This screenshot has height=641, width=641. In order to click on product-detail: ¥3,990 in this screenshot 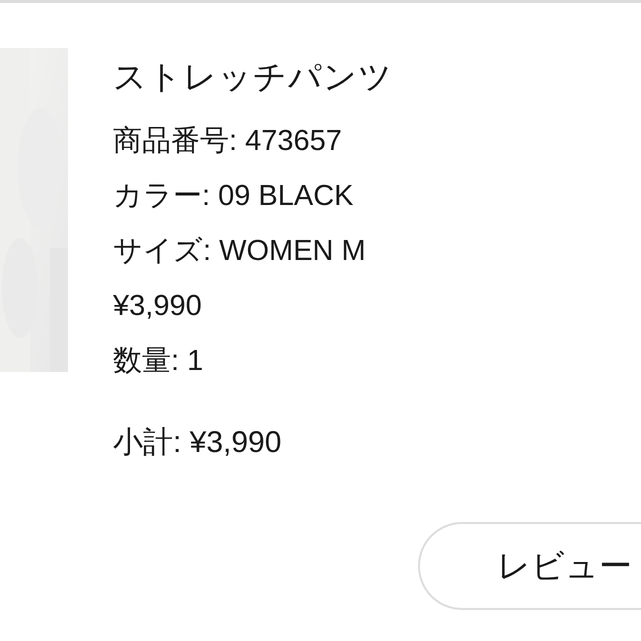, I will do `click(158, 306)`.